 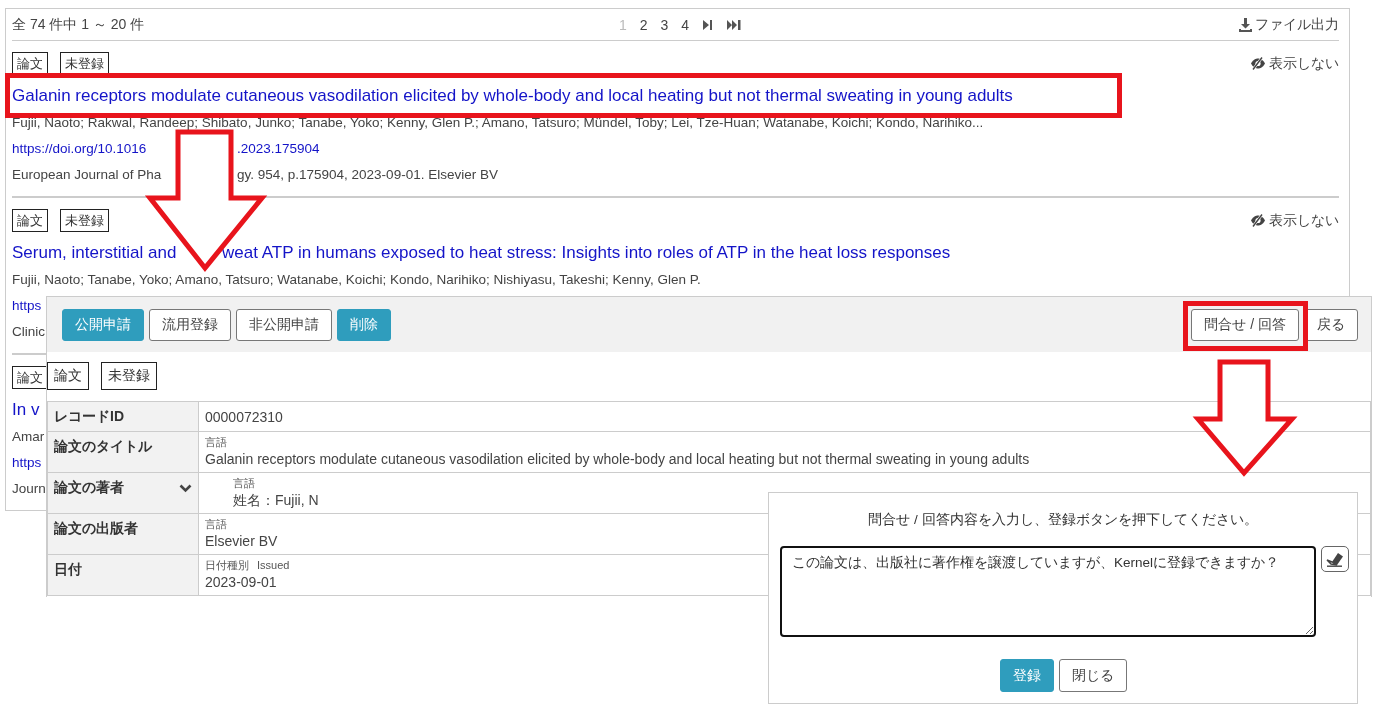 I want to click on field-label: 論文の出版者, so click(x=96, y=529).